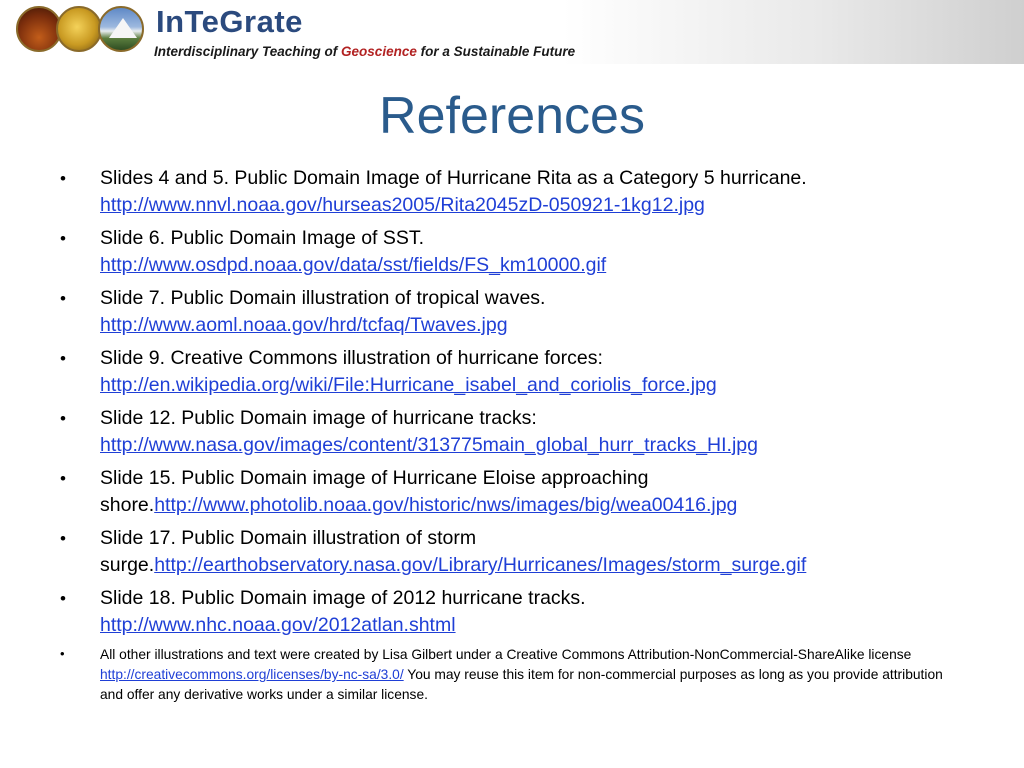 The height and width of the screenshot is (768, 1024). What do you see at coordinates (496, 51) in the screenshot?
I see `tagline-part2: for a Sustainable Future` at bounding box center [496, 51].